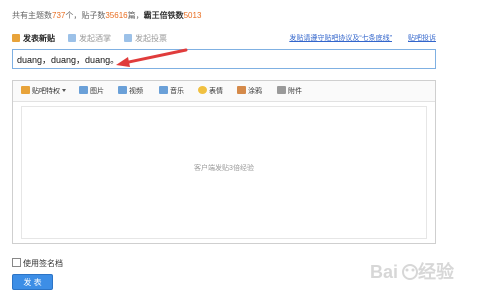 The width and height of the screenshot is (480, 299). What do you see at coordinates (59, 15) in the screenshot?
I see `topics-count: 737` at bounding box center [59, 15].